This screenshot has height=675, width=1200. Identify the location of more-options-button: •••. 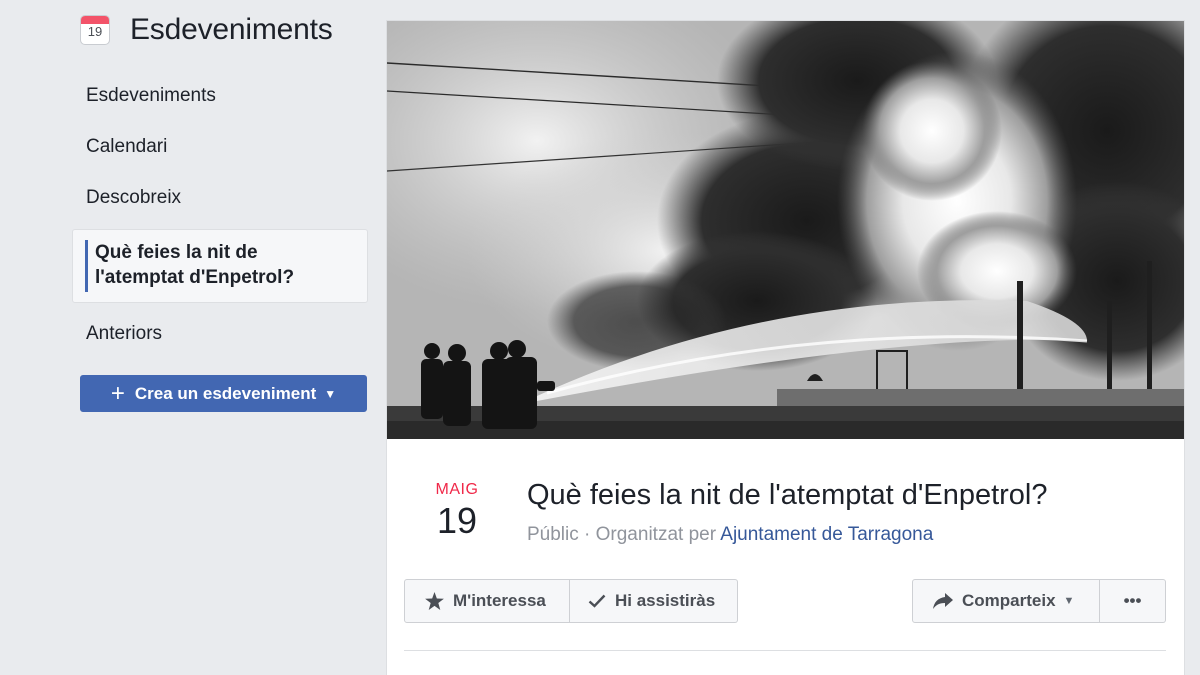
(1133, 601).